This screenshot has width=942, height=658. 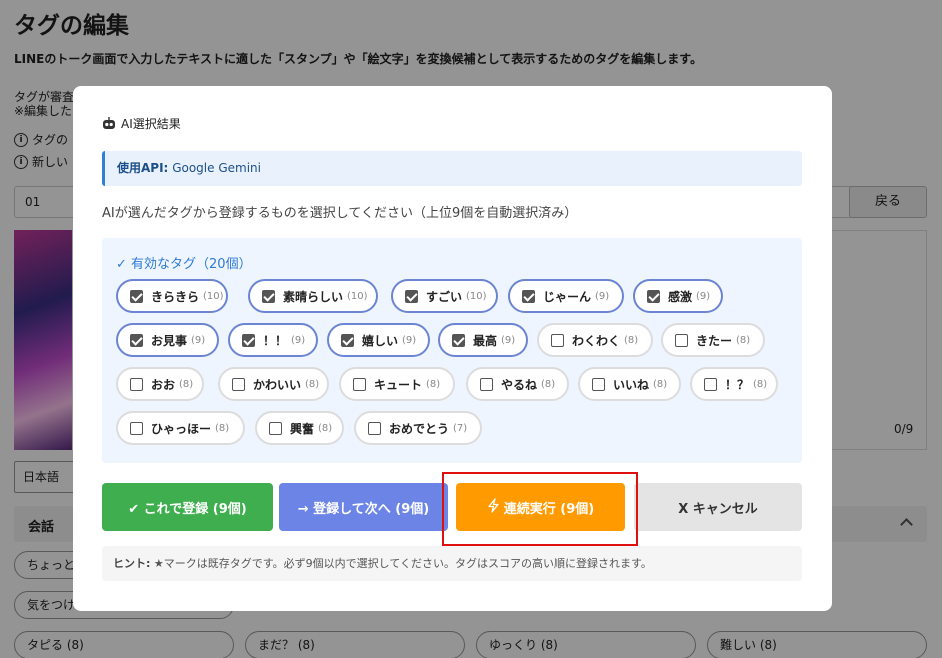 I want to click on tag-option: きらきら (10), so click(x=172, y=296).